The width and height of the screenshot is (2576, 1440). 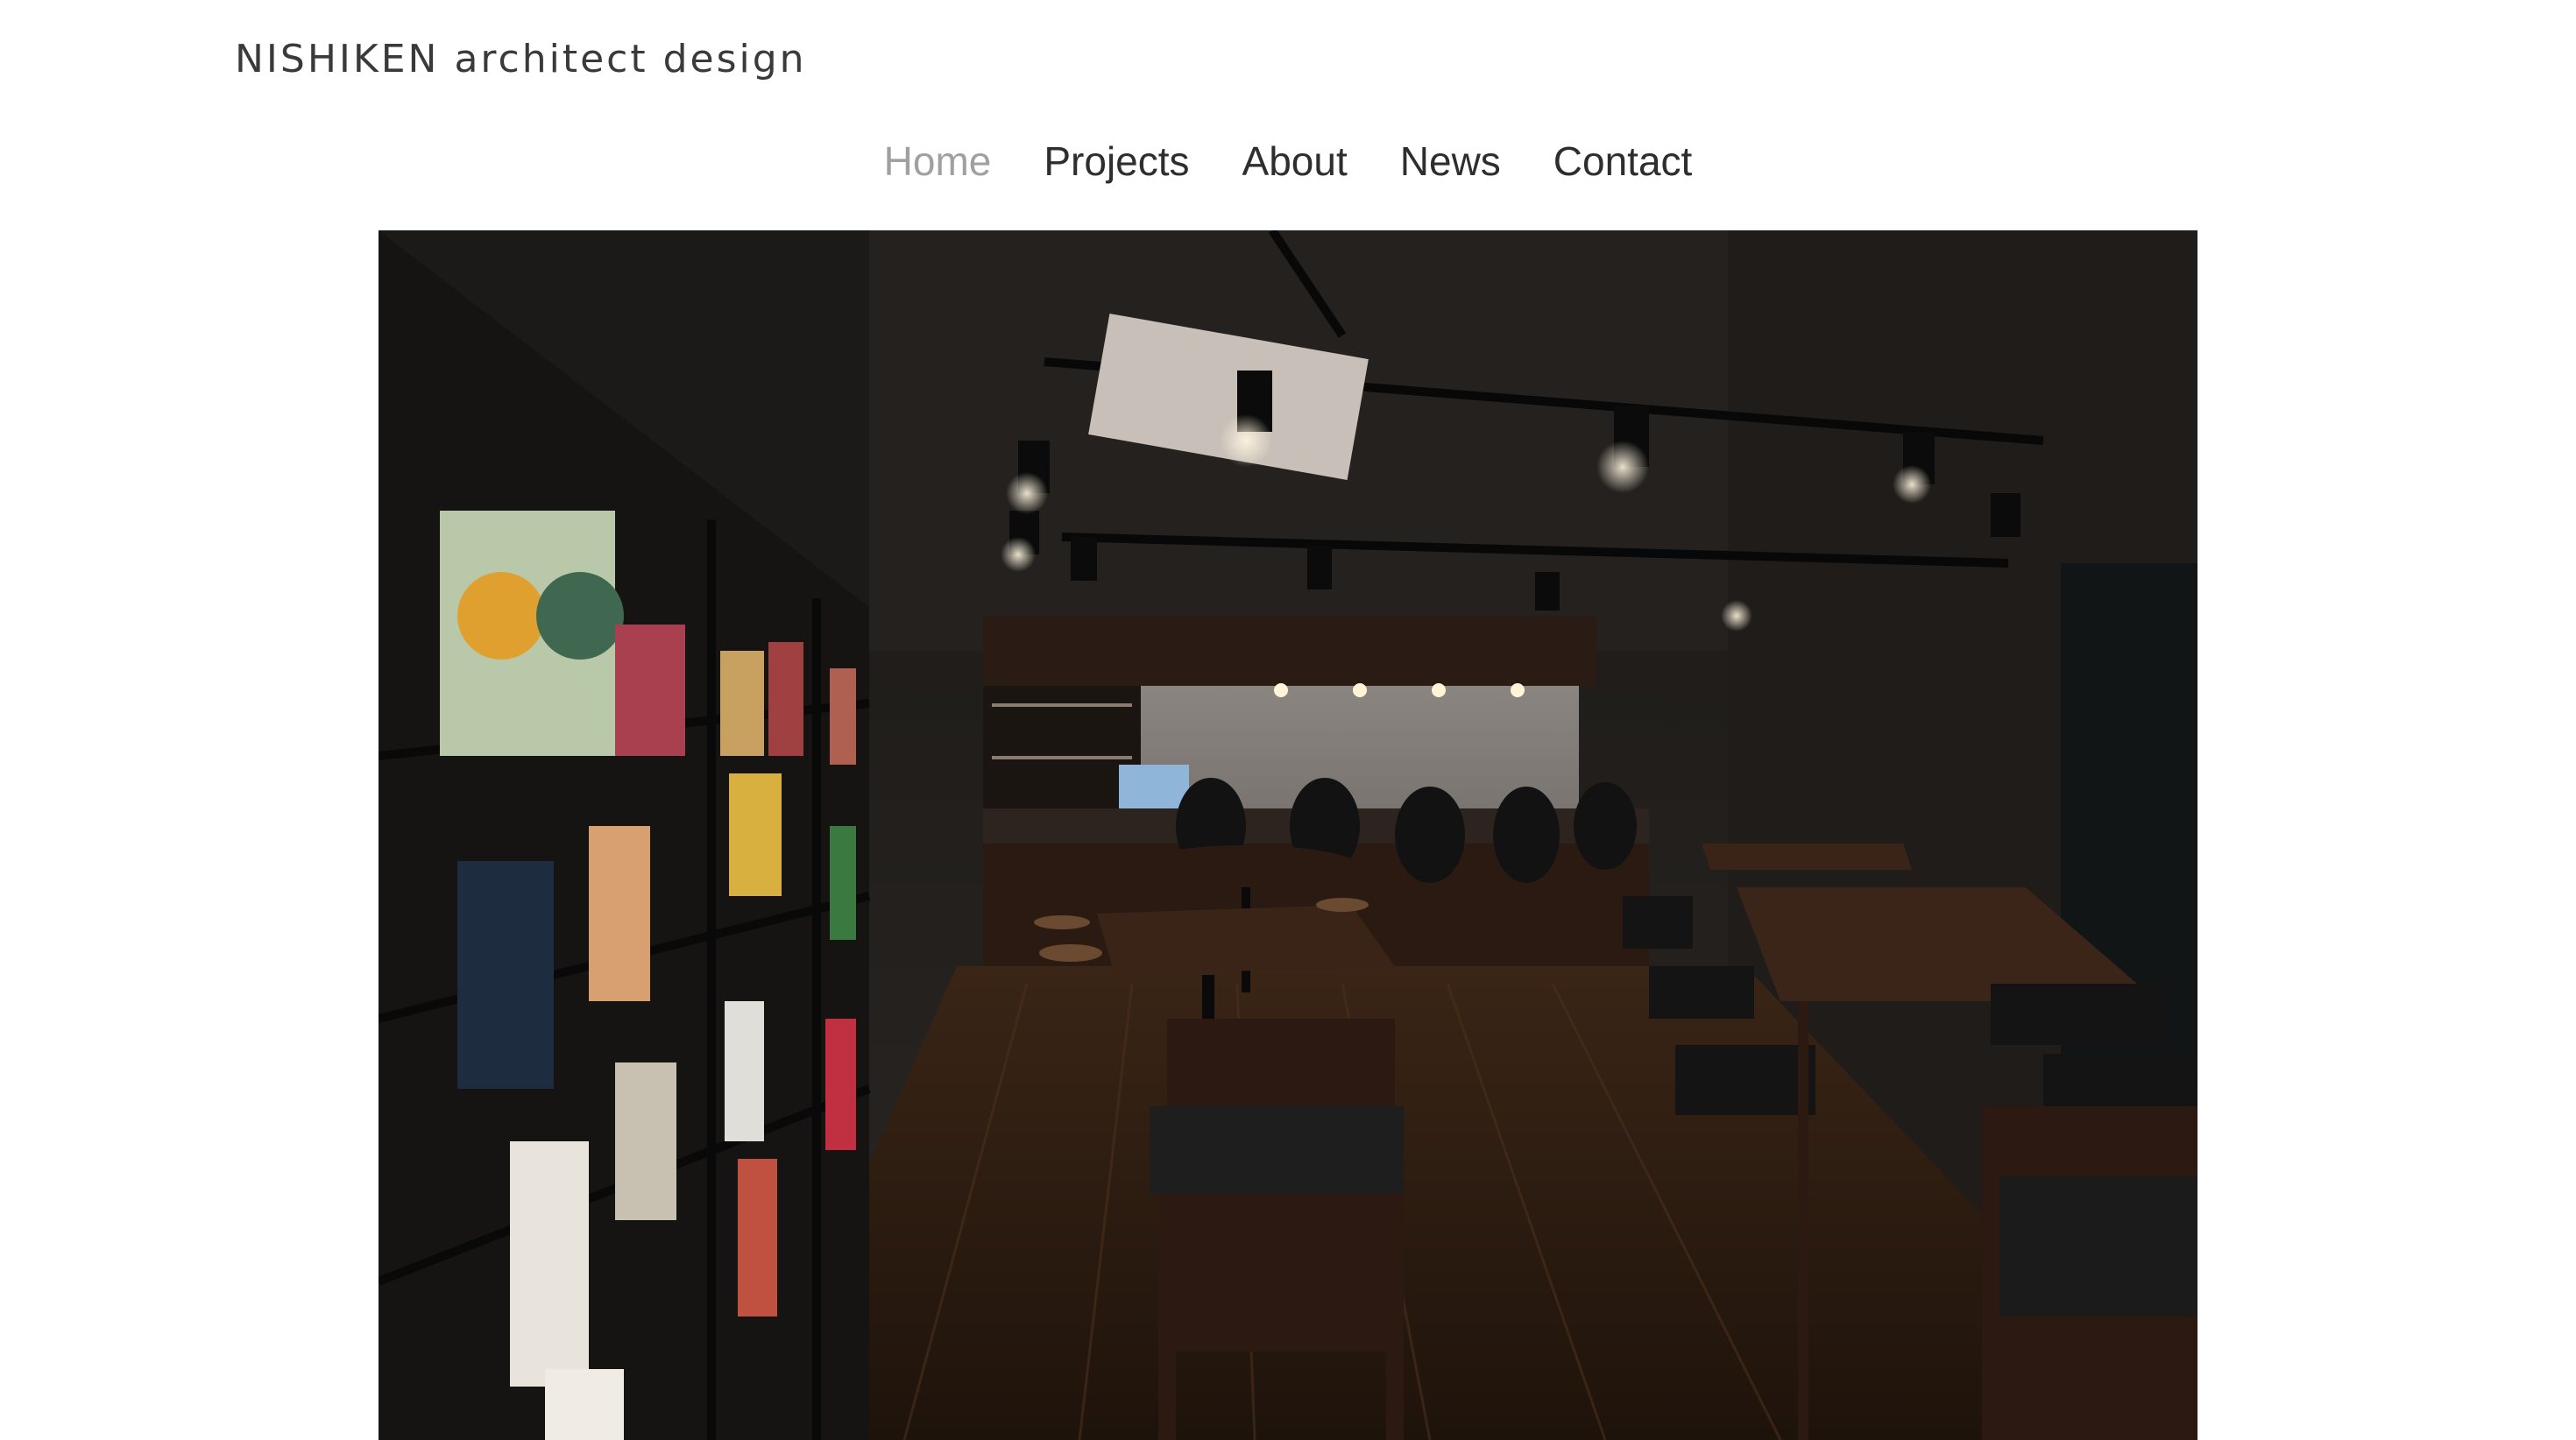 I want to click on nav-item-projects: Projects, so click(x=1116, y=161).